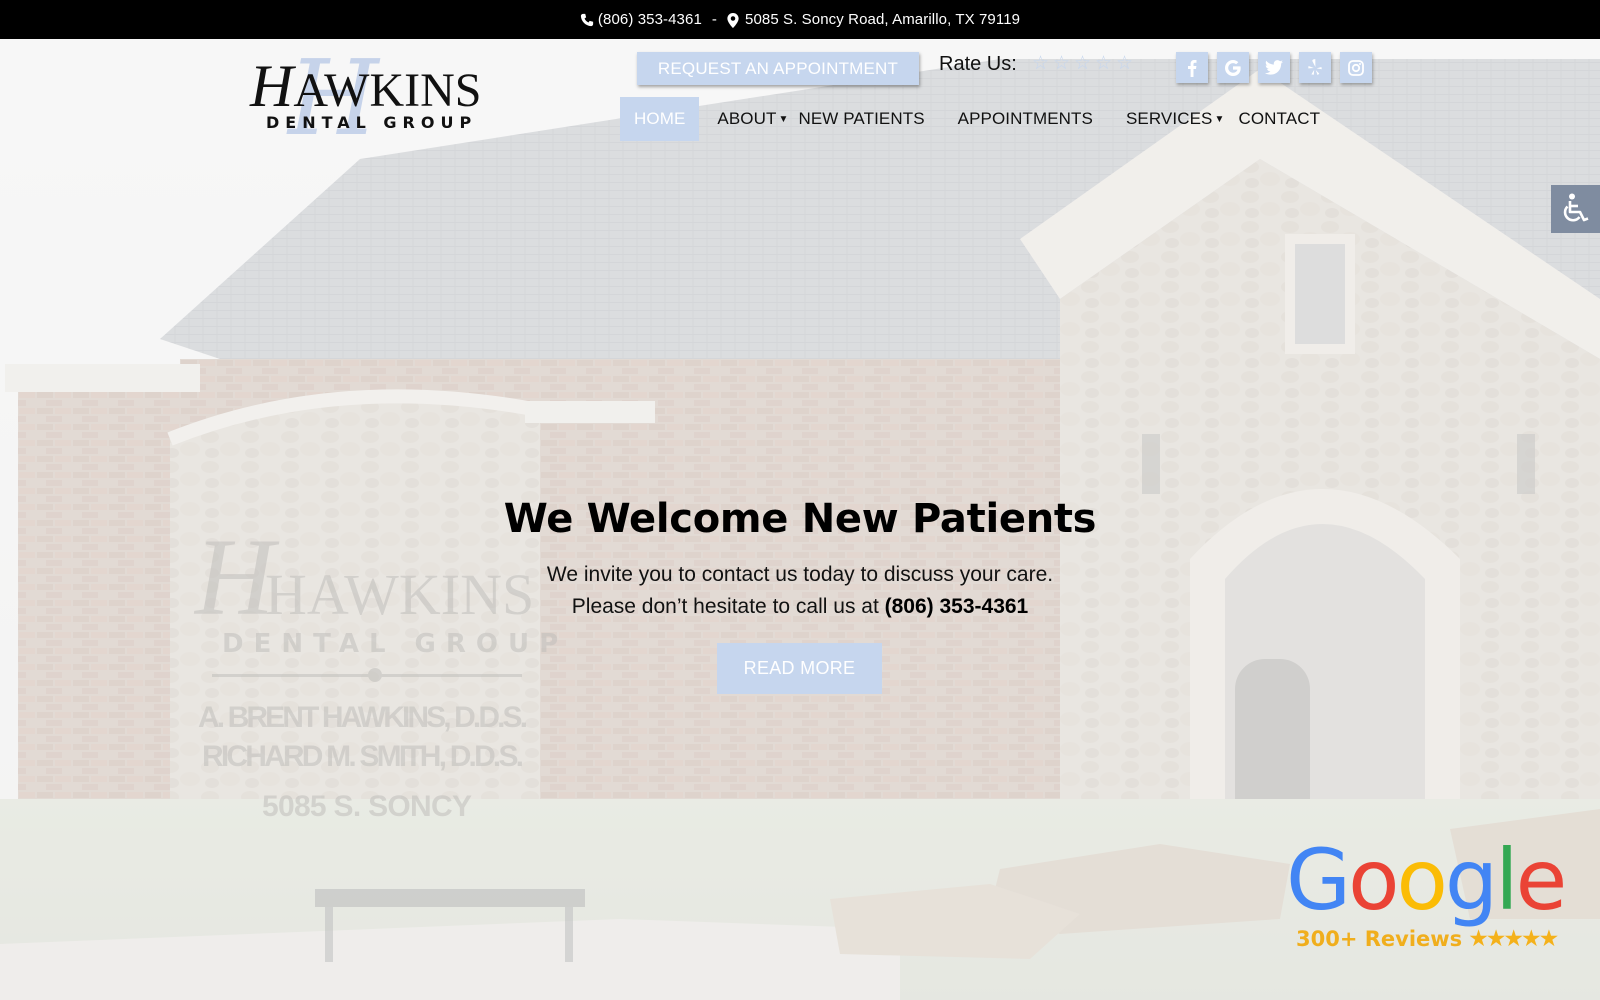  I want to click on reviews-count: 300+ Reviews, so click(1379, 939).